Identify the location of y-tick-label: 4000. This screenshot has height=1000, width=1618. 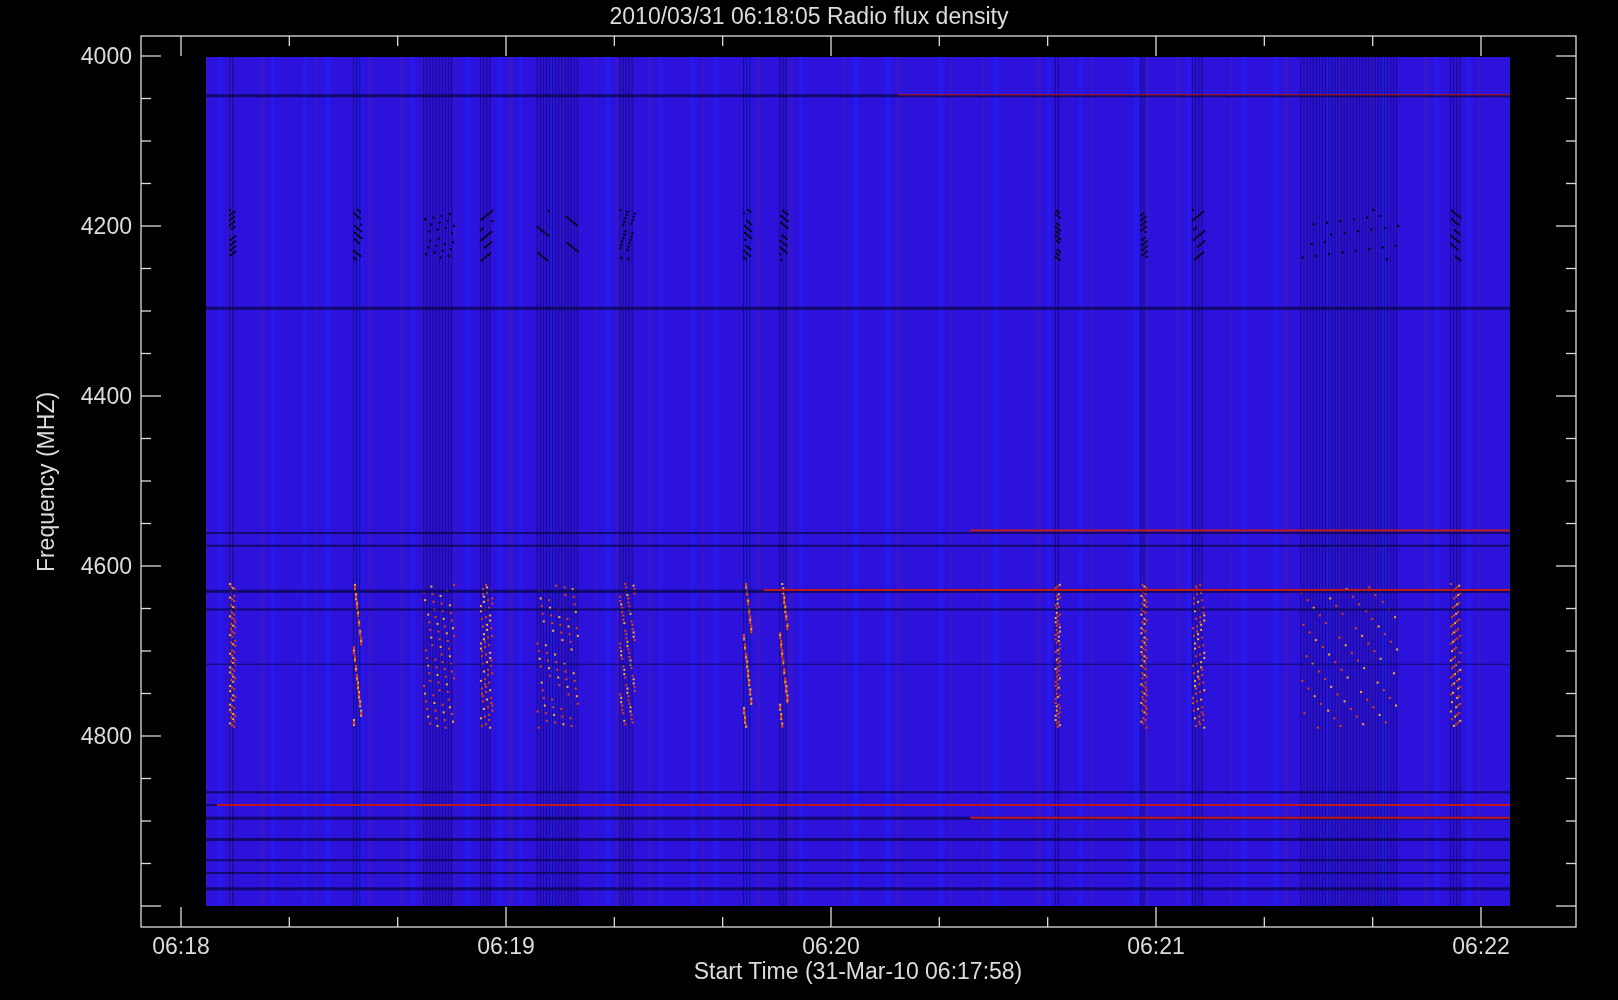
(106, 56).